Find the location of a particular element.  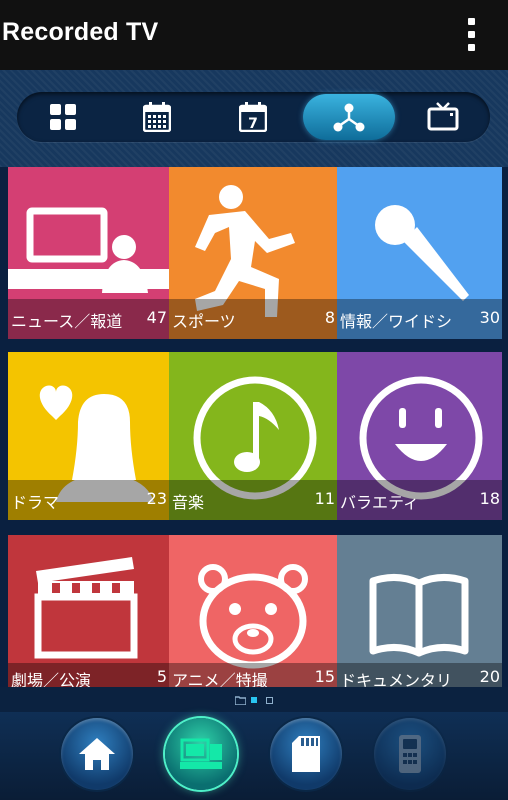

remote-control-button is located at coordinates (410, 754).